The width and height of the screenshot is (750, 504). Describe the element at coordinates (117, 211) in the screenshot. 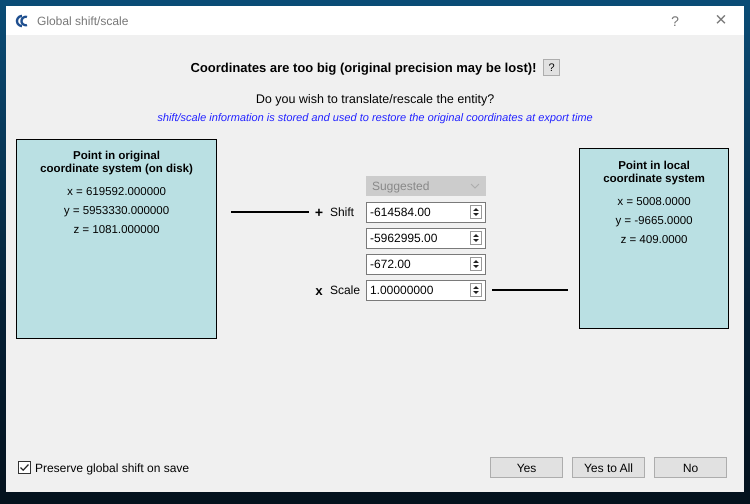

I see `coordinate-text: y = 5953330.000000` at that location.